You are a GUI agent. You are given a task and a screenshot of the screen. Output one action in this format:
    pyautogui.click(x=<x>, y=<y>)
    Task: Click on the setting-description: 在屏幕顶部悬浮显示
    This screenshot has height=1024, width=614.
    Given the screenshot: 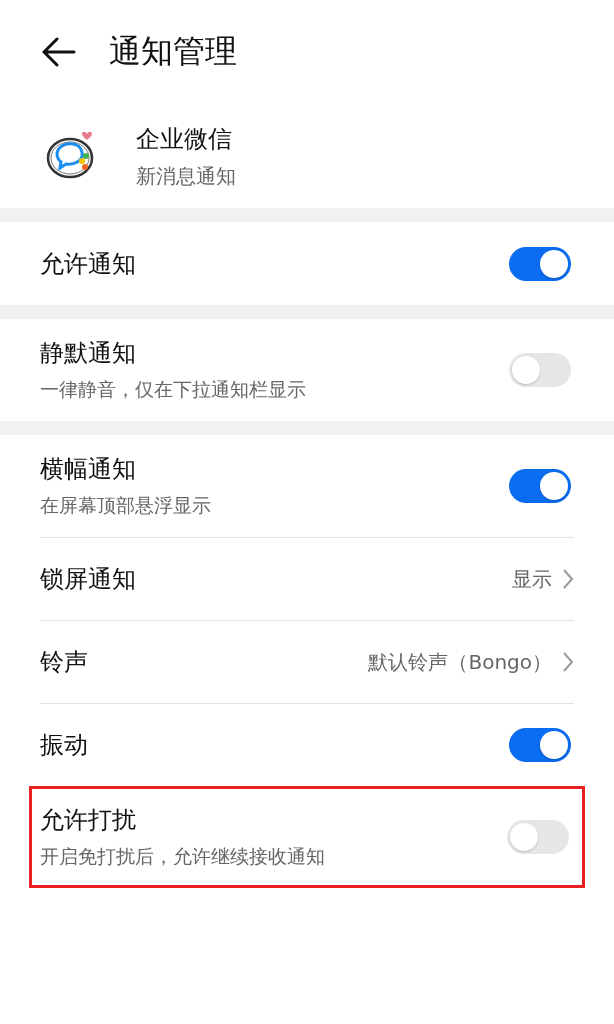 What is the action you would take?
    pyautogui.click(x=126, y=505)
    